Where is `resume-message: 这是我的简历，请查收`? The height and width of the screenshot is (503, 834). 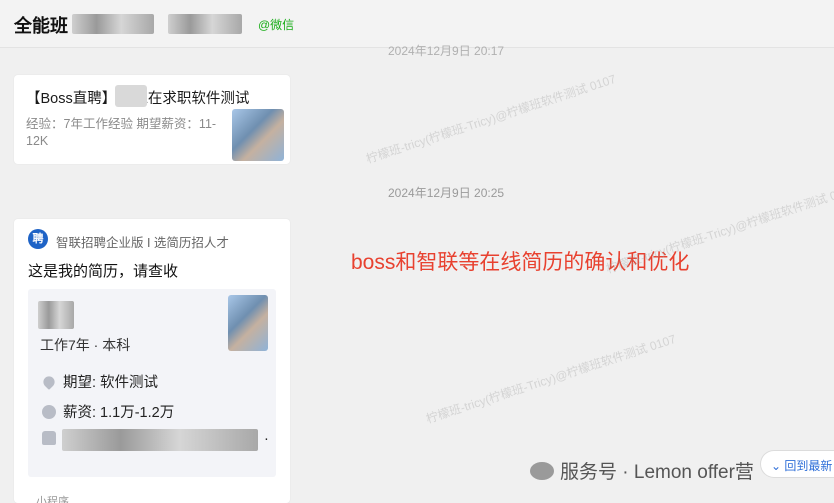
resume-message: 这是我的简历，请查收 is located at coordinates (103, 271).